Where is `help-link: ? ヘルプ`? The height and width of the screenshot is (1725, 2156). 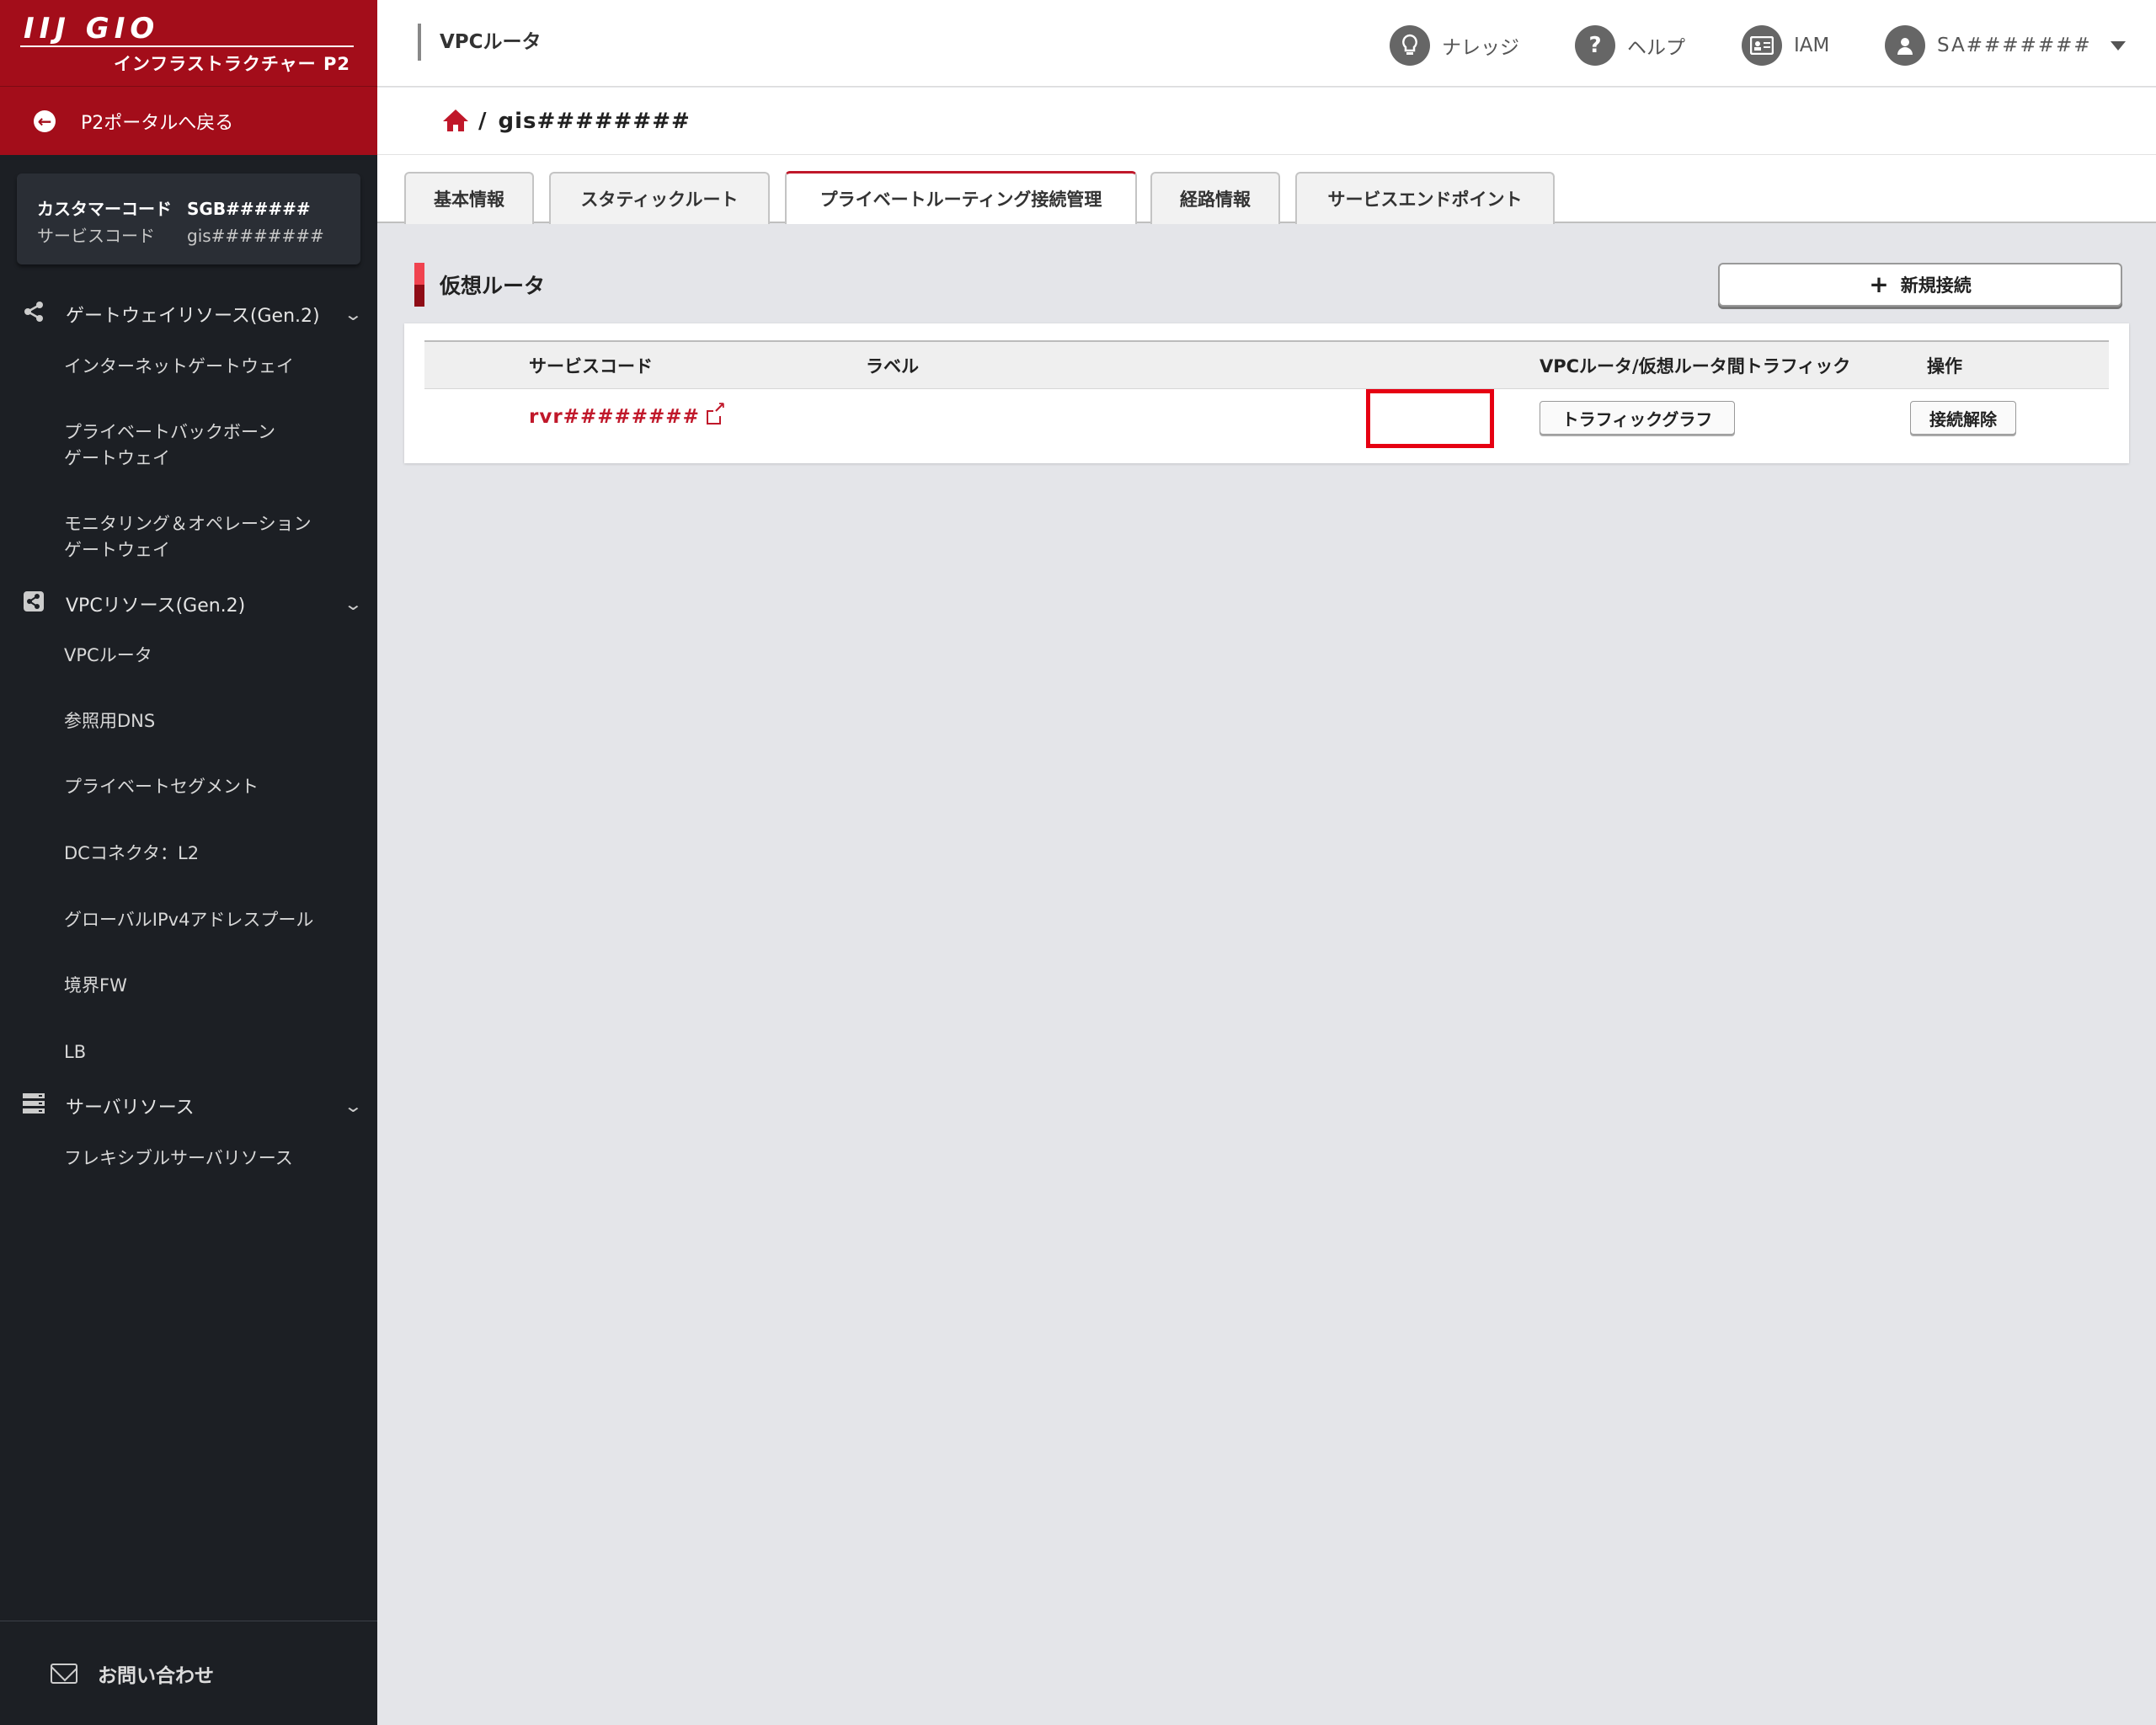
help-link: ? ヘルプ is located at coordinates (1630, 45).